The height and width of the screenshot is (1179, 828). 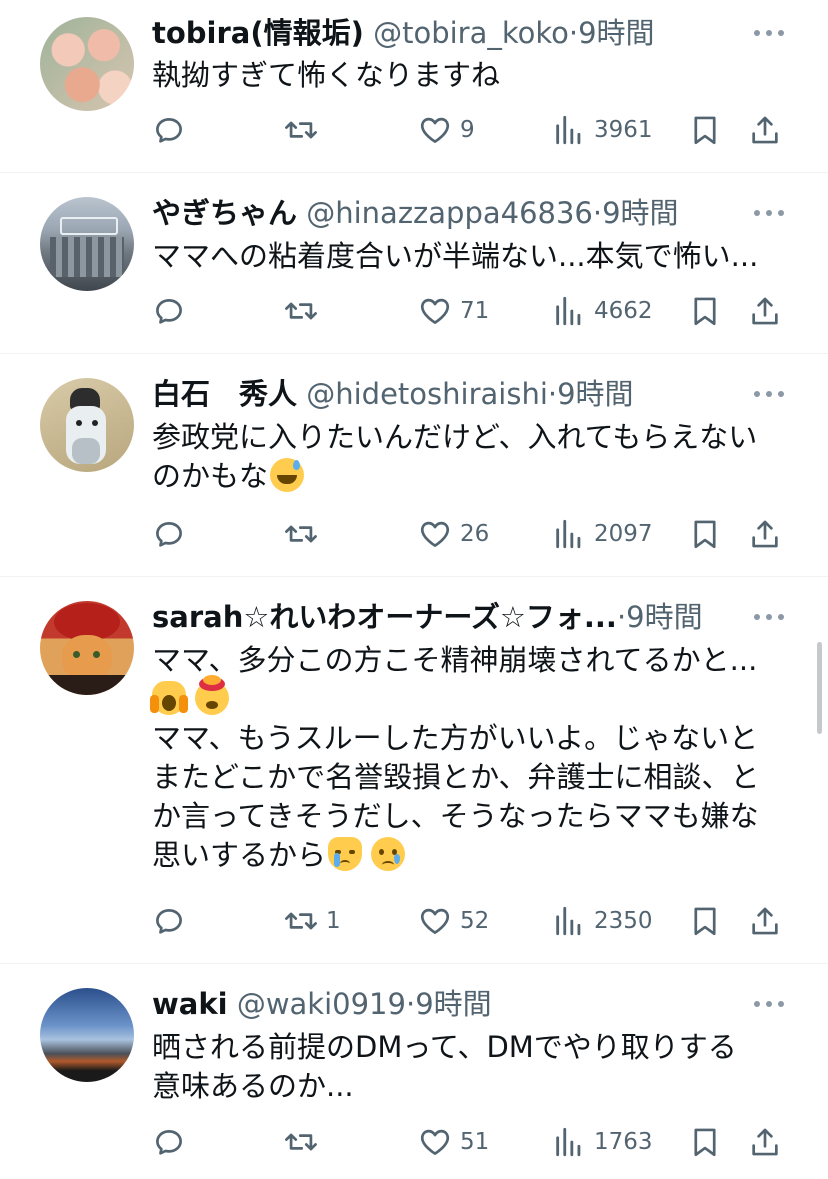 What do you see at coordinates (453, 1142) in the screenshot?
I see `like-button: 51` at bounding box center [453, 1142].